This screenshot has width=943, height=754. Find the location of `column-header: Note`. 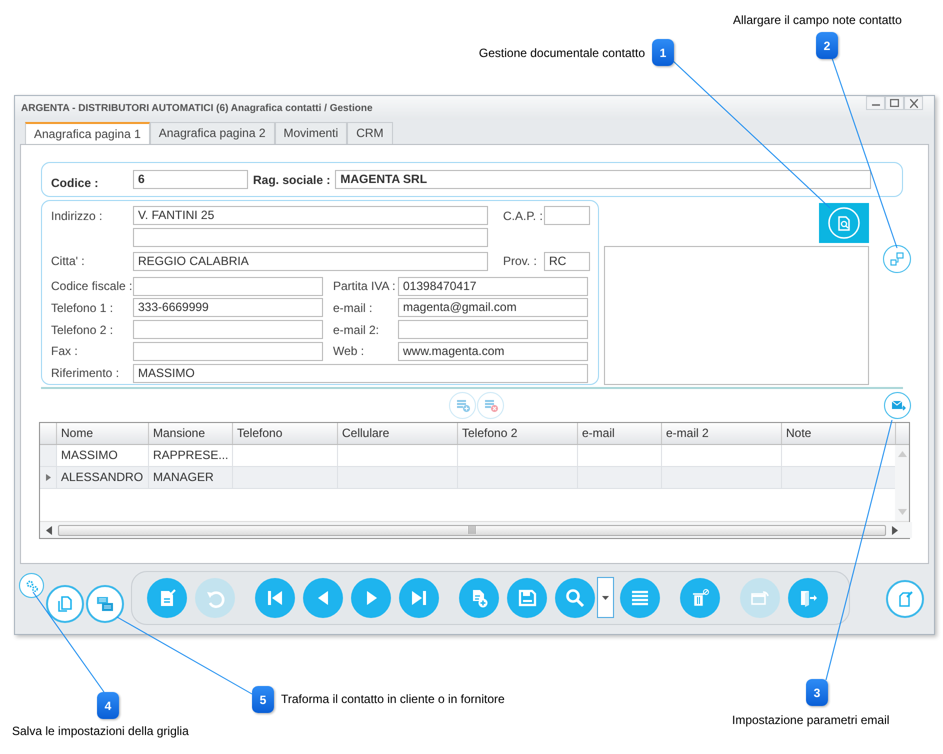

column-header: Note is located at coordinates (838, 433).